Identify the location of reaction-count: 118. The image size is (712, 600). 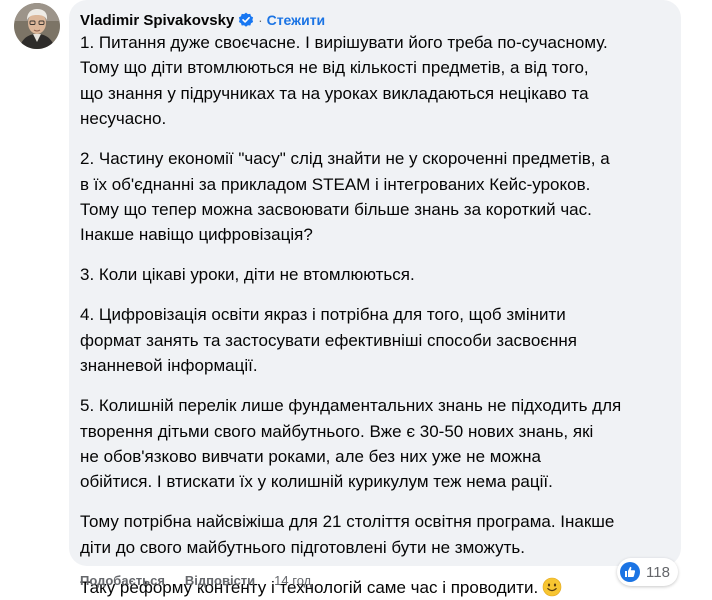
(658, 572).